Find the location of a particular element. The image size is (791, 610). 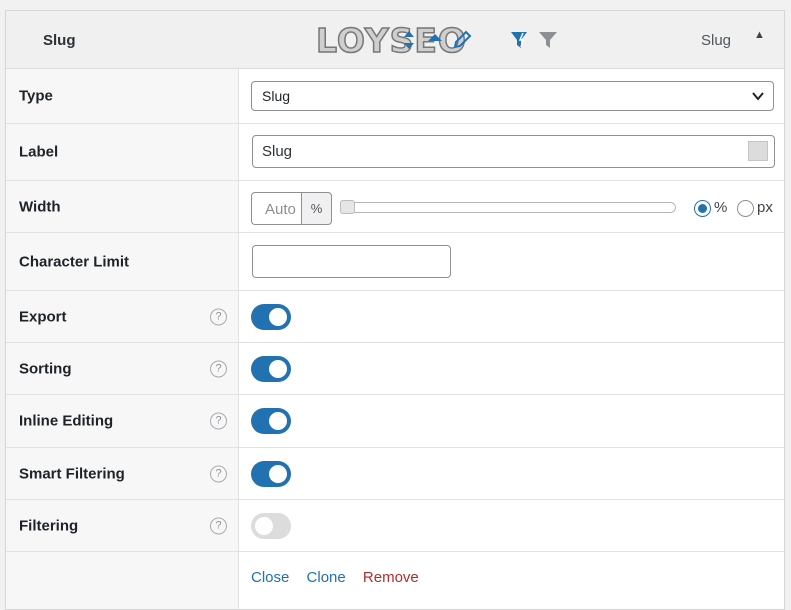

smart-filtering-label: Smart Filtering is located at coordinates (72, 473).